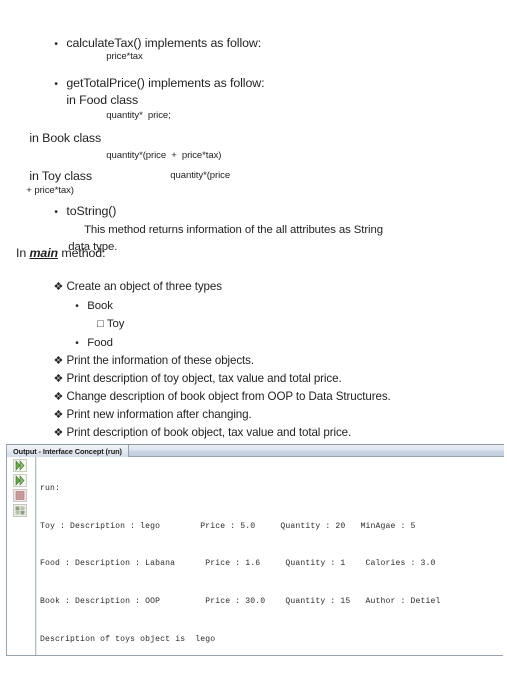 The height and width of the screenshot is (700, 507). I want to click on doc-line-toy-formula-part1: quantity*(price, so click(195, 176).